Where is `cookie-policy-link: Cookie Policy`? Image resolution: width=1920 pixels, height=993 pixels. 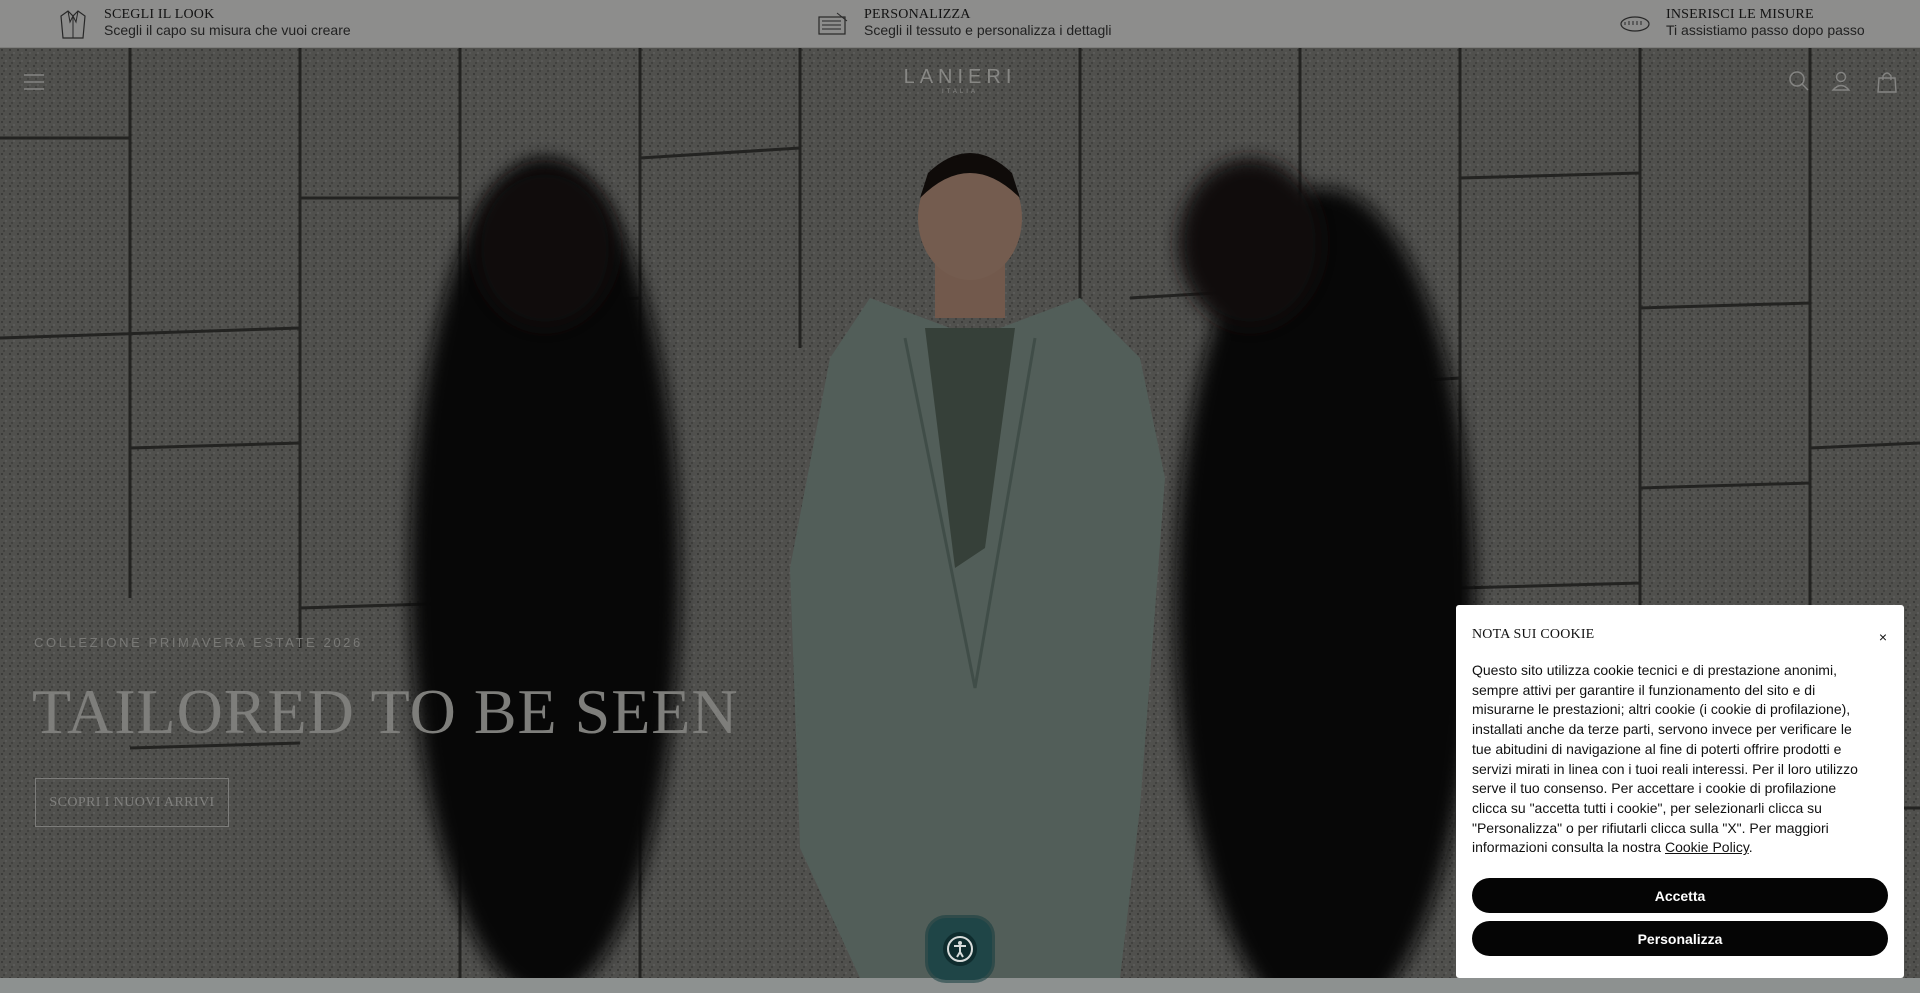 cookie-policy-link: Cookie Policy is located at coordinates (1707, 847).